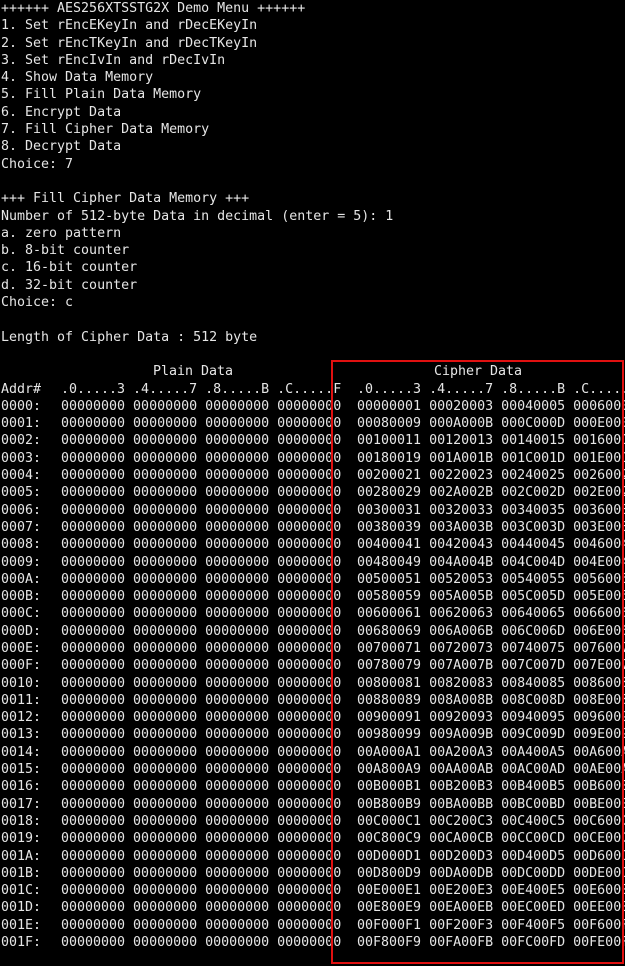 Image resolution: width=625 pixels, height=966 pixels. I want to click on row-address: 0019:, so click(21, 839).